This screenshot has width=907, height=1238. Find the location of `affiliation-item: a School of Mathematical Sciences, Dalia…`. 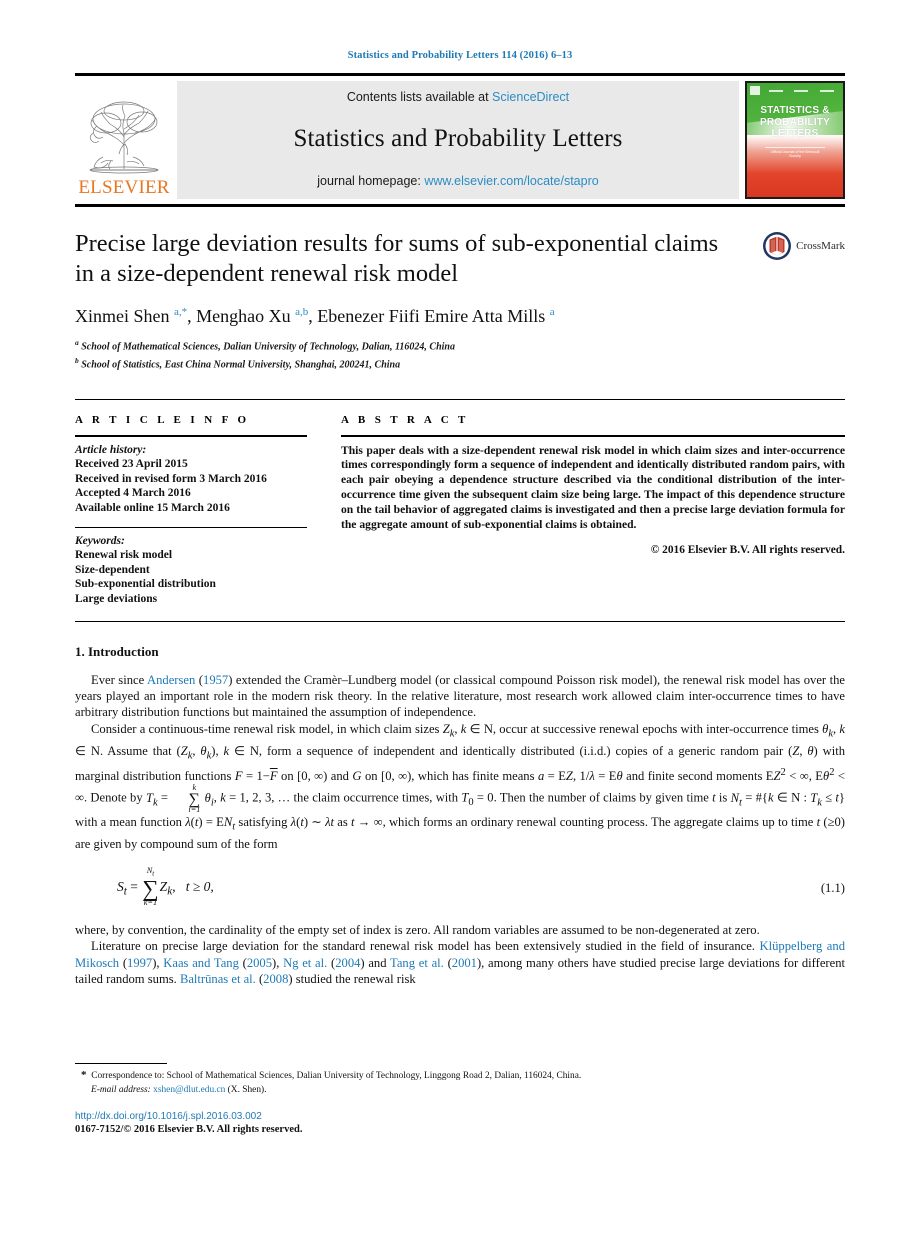

affiliation-item: a School of Mathematical Sciences, Dalia… is located at coordinates (265, 345).